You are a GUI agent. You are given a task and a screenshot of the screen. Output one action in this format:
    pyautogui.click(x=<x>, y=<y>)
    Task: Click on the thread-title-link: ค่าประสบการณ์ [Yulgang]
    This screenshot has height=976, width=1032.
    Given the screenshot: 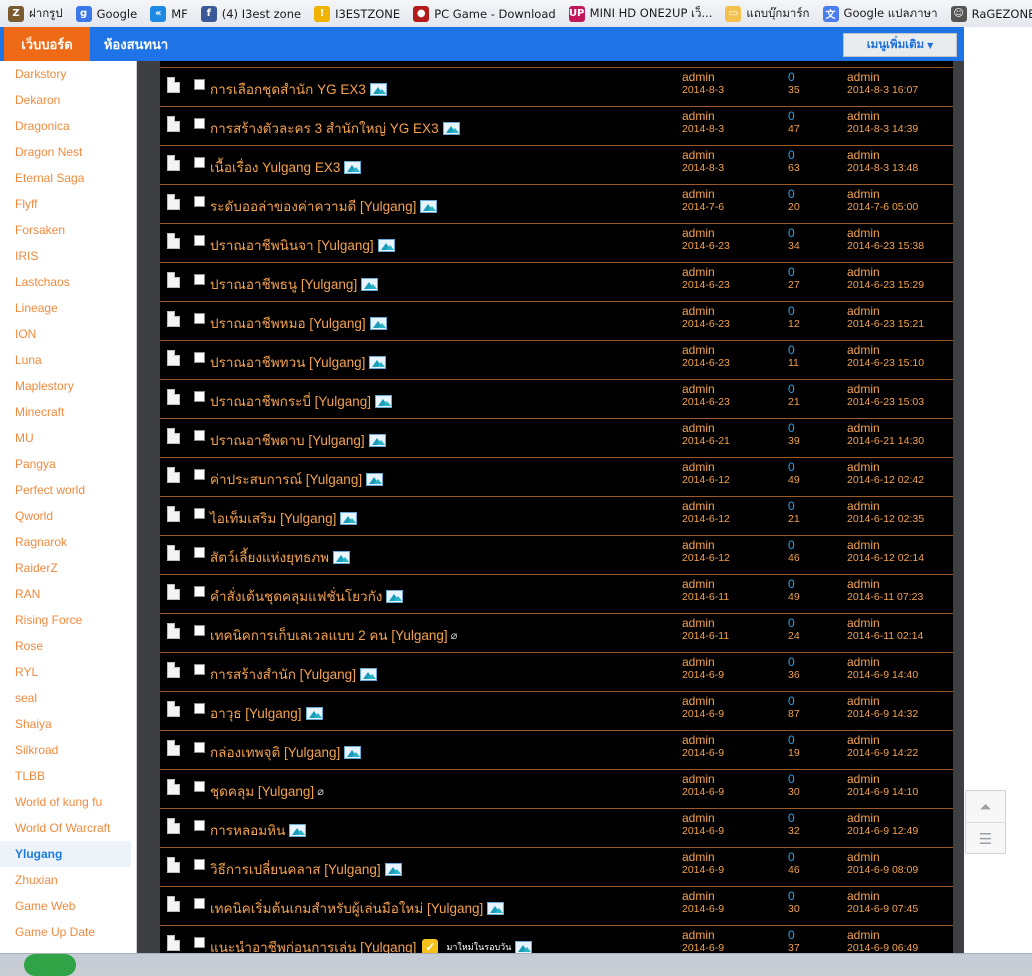 What is the action you would take?
    pyautogui.click(x=297, y=479)
    